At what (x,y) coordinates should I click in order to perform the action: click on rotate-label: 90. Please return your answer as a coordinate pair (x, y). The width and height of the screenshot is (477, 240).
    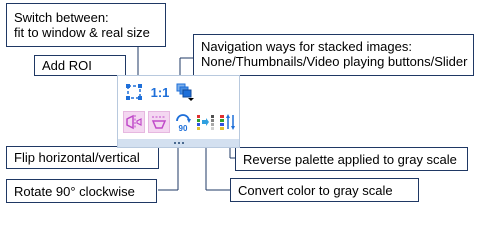
    Looking at the image, I should click on (183, 128).